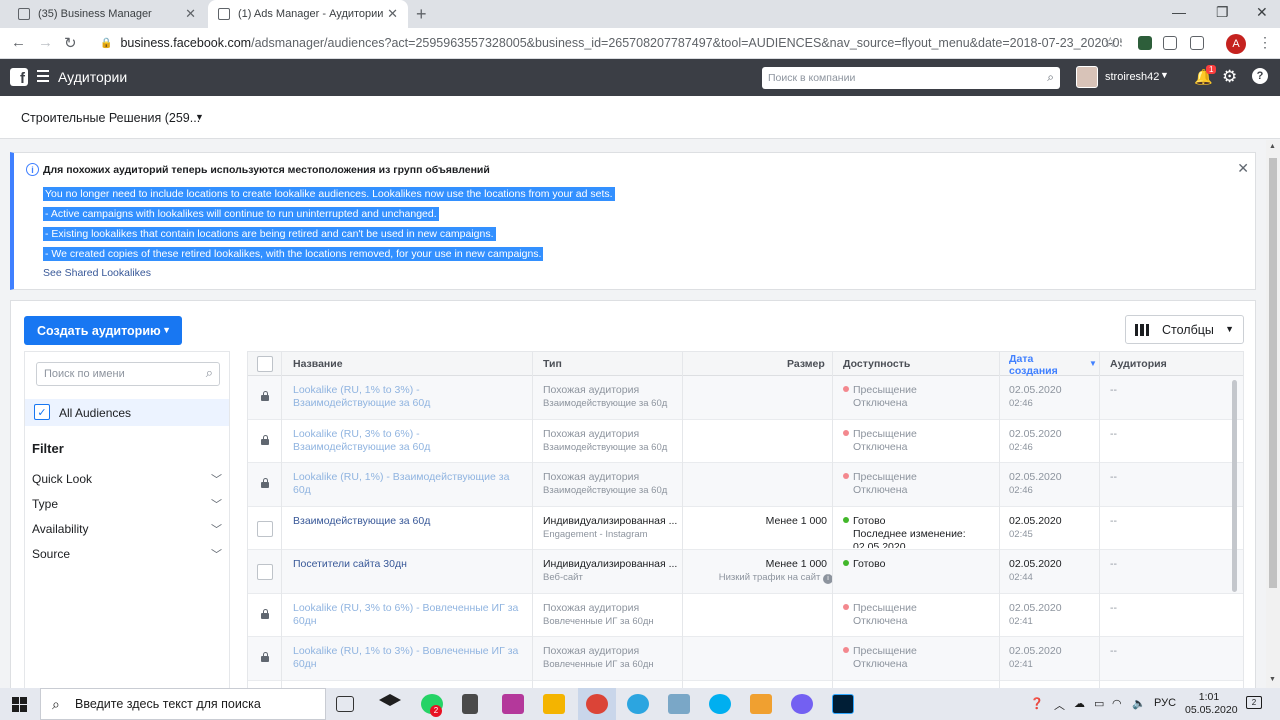  Describe the element at coordinates (1265, 42) in the screenshot. I see `browser-menu-icon: ⋮` at that location.